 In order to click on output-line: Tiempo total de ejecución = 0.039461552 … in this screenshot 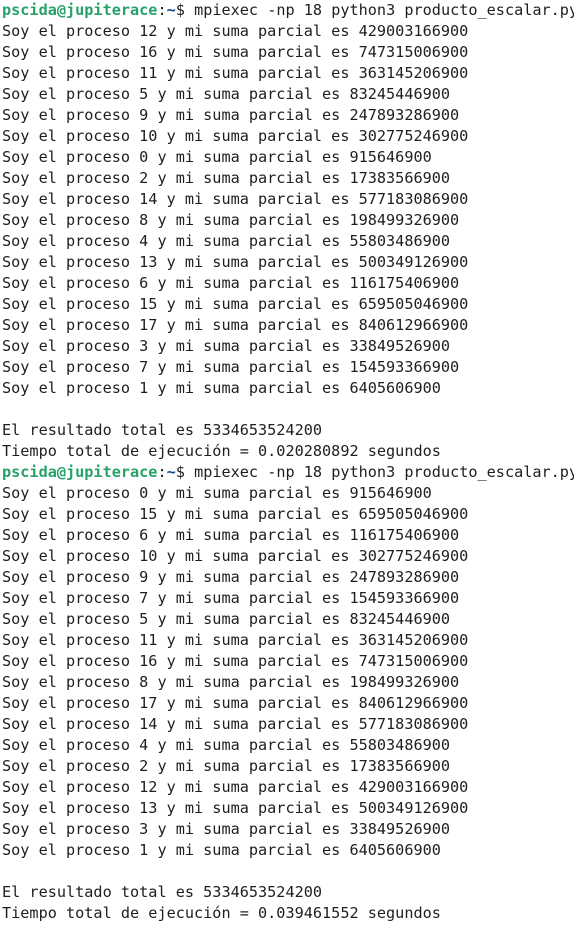, I will do `click(221, 913)`.